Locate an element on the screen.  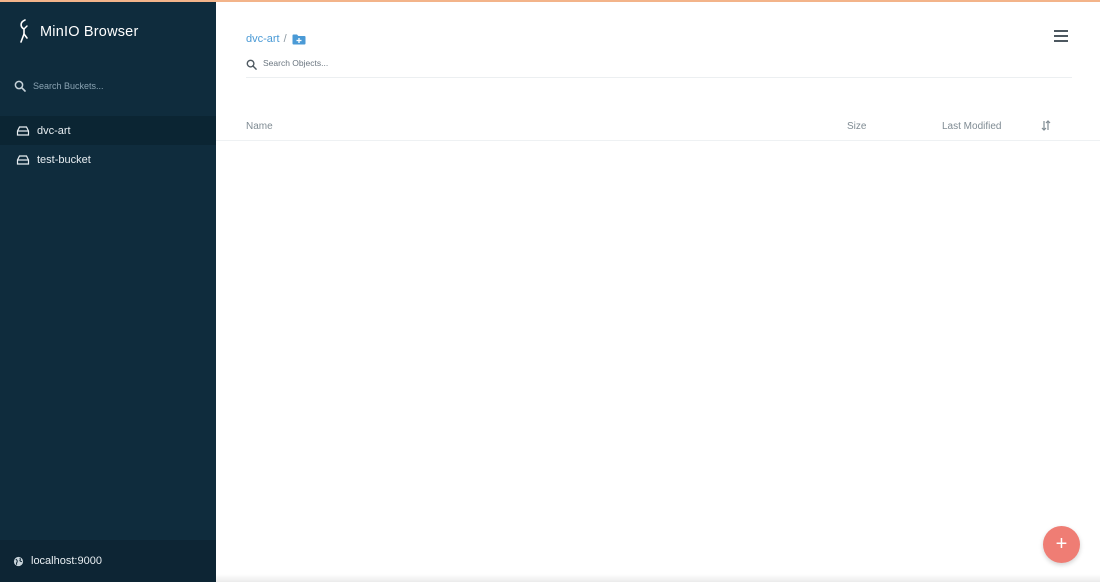
app-title: MinIO Browser is located at coordinates (89, 32).